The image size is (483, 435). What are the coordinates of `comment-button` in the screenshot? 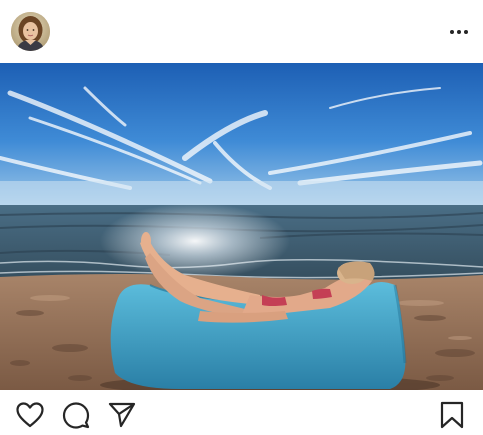 It's located at (76, 415).